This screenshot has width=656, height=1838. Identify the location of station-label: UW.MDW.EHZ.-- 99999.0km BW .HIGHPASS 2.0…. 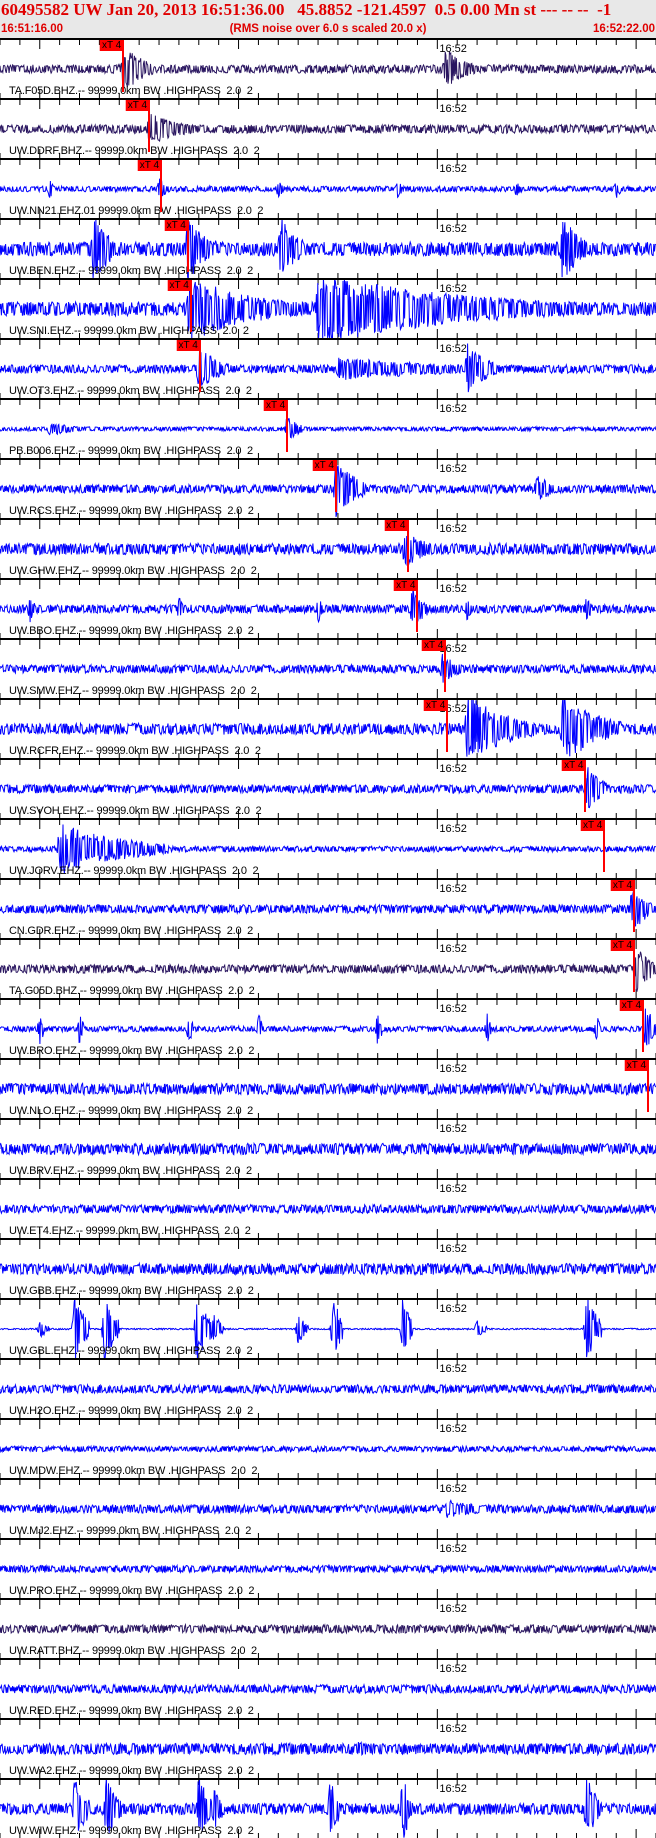
(133, 1471).